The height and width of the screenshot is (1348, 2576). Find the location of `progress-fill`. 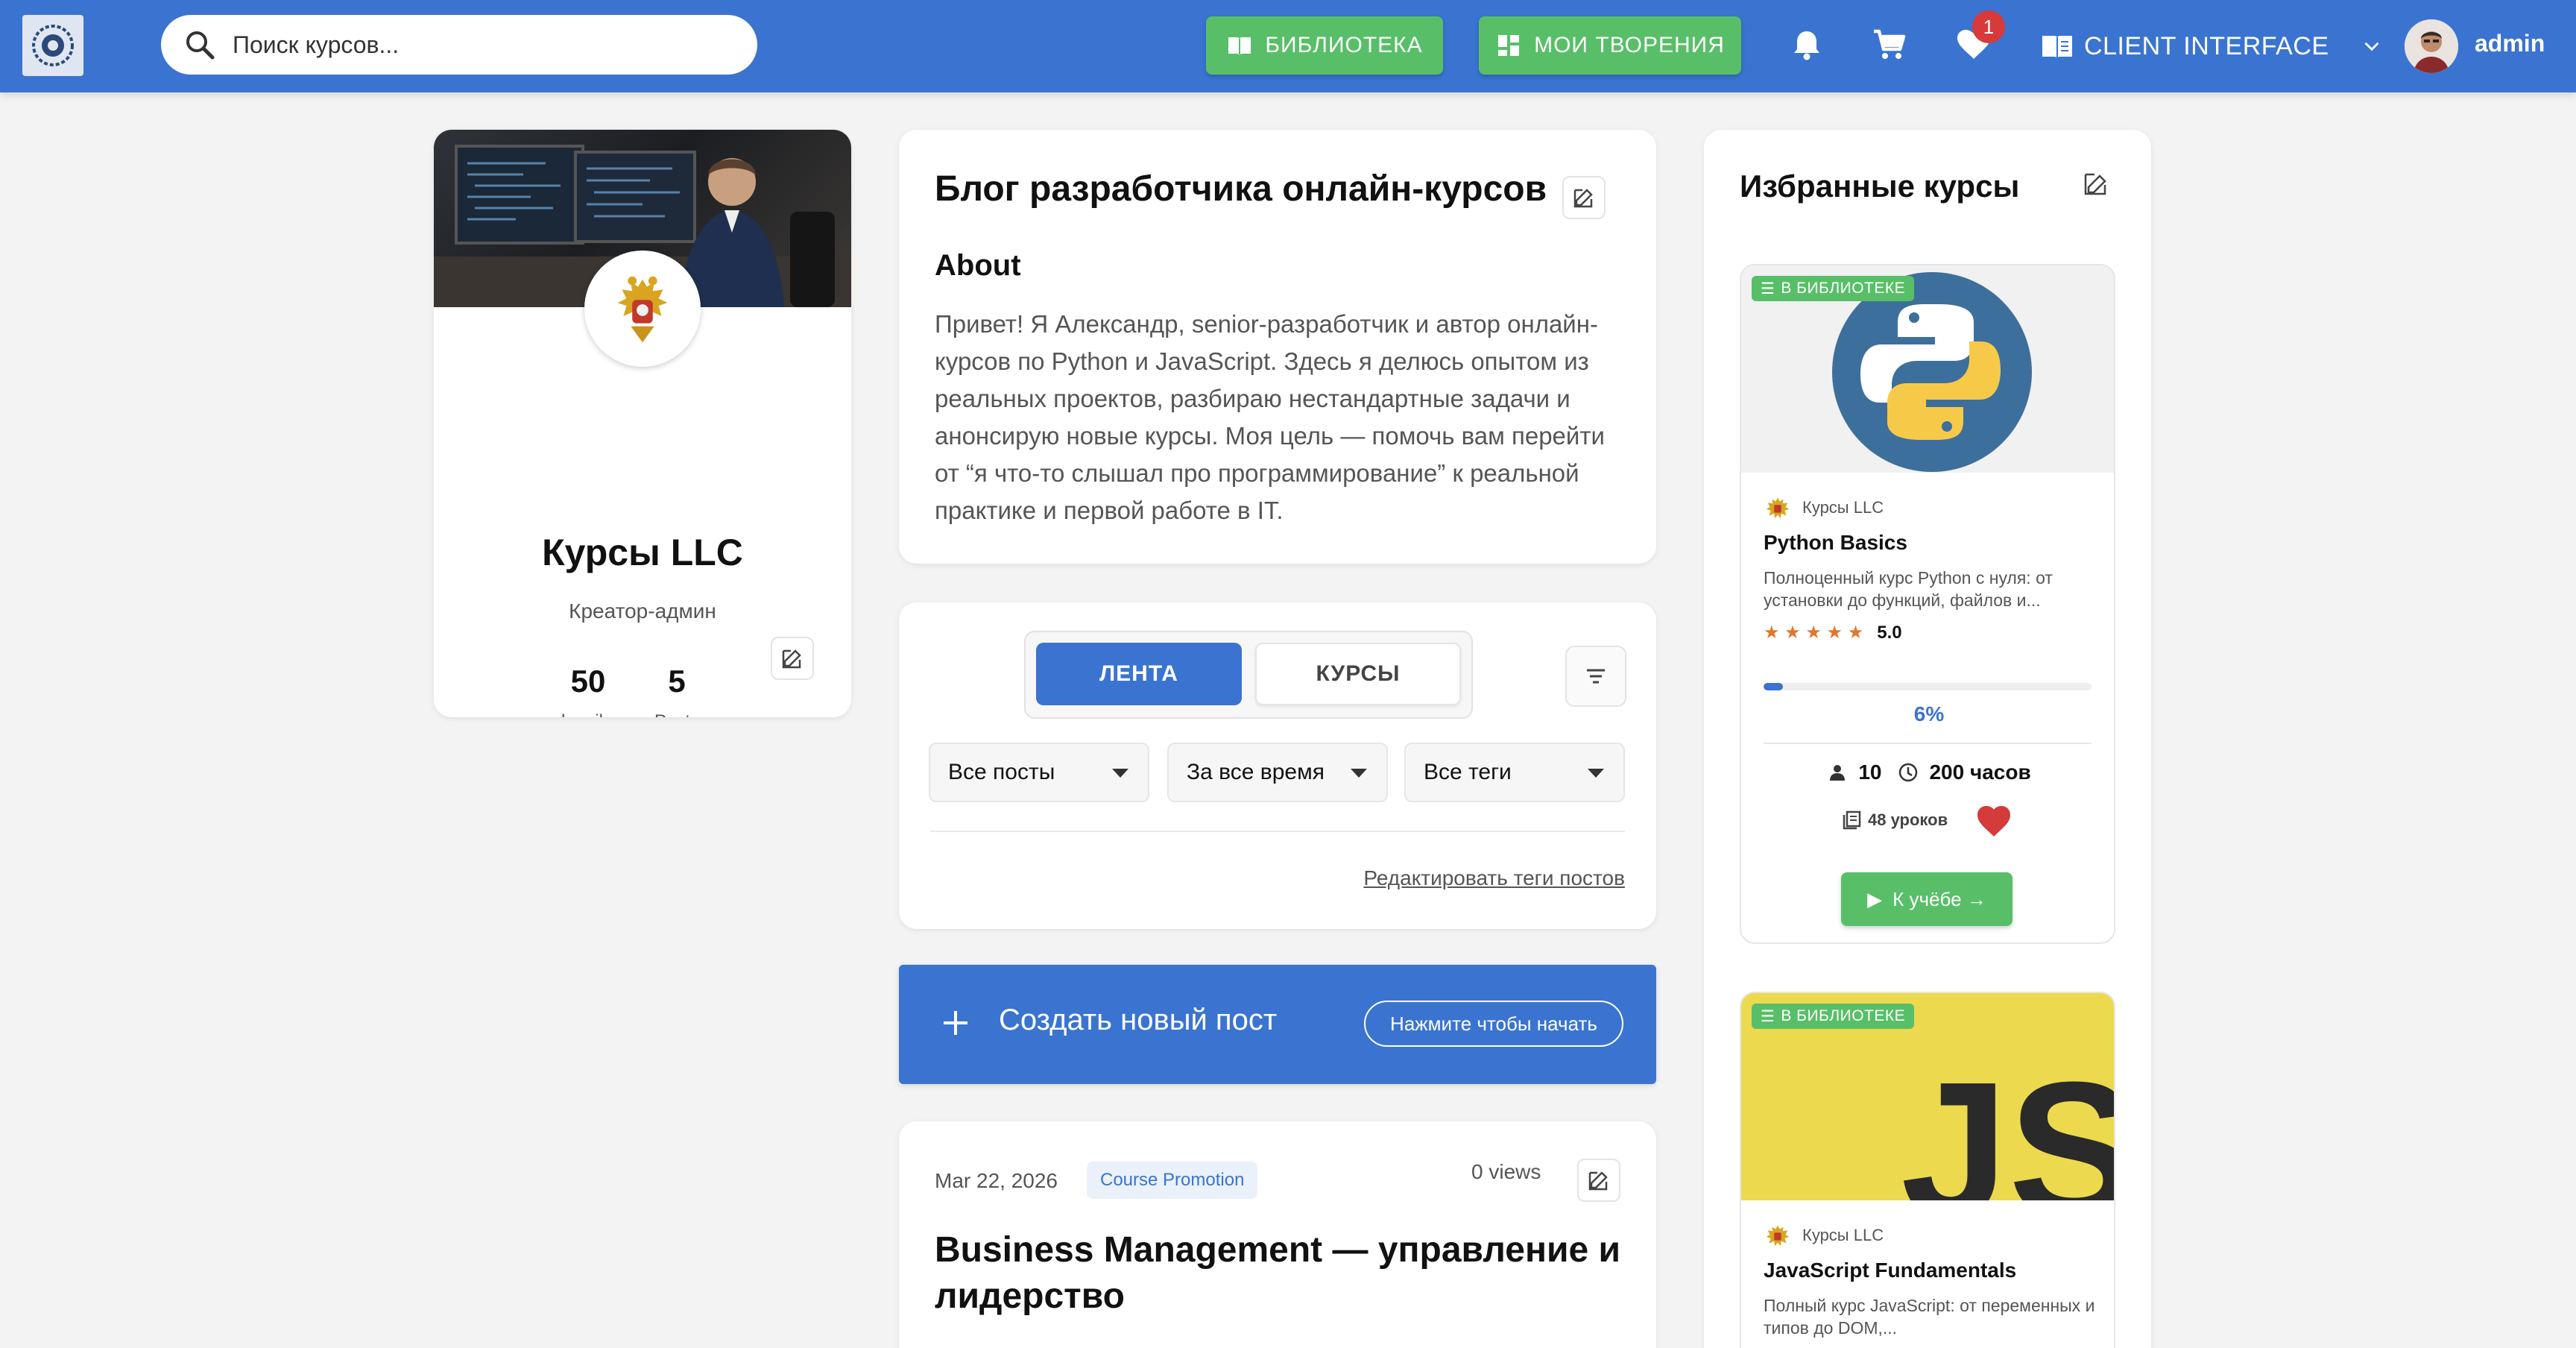

progress-fill is located at coordinates (1774, 686).